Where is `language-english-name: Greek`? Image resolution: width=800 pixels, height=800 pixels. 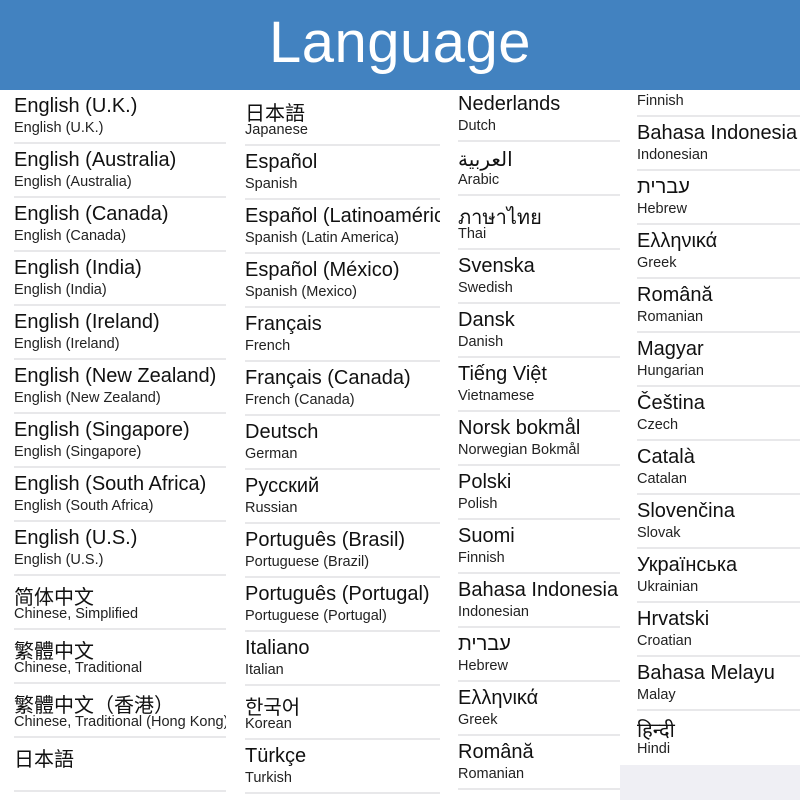
language-english-name: Greek is located at coordinates (657, 263).